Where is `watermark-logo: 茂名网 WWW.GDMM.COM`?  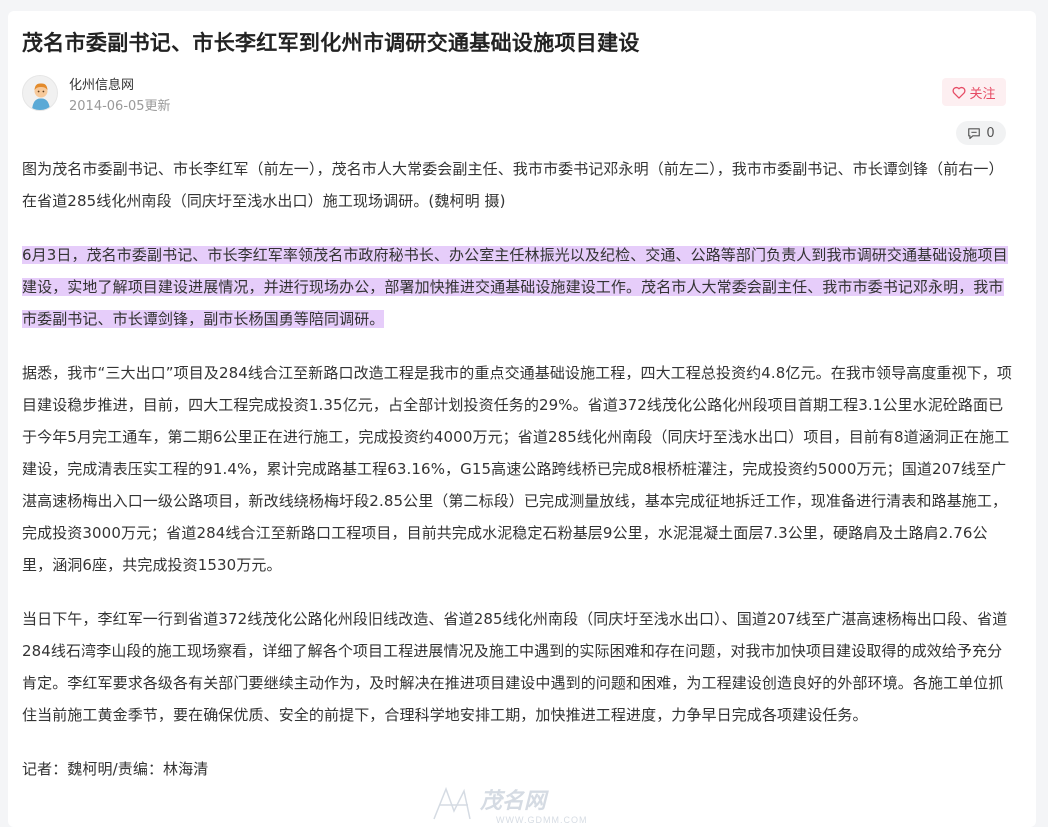
watermark-logo: 茂名网 WWW.GDMM.COM is located at coordinates (510, 805).